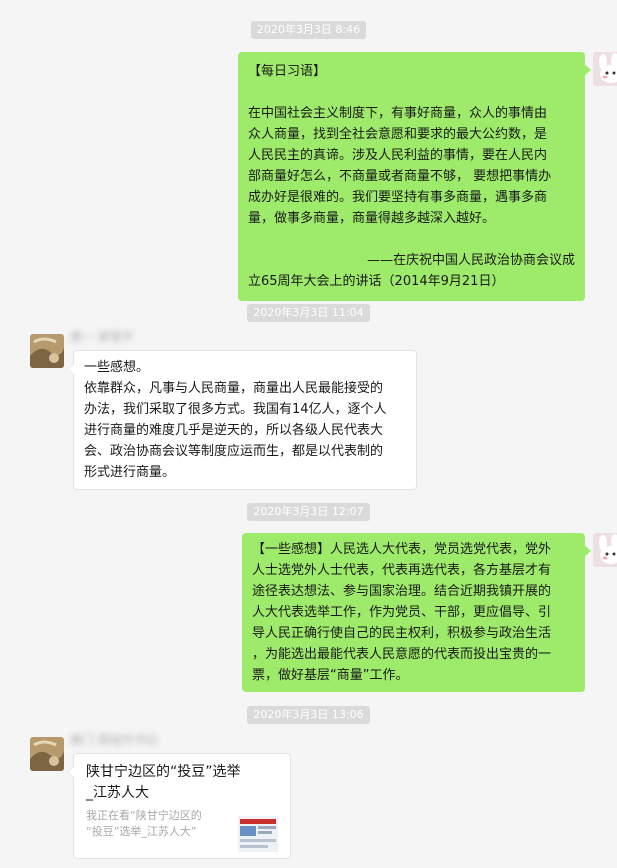 Image resolution: width=617 pixels, height=868 pixels. Describe the element at coordinates (372, 218) in the screenshot. I see `message-line: 量，做事多商量，商量得越多越深入越好。` at that location.